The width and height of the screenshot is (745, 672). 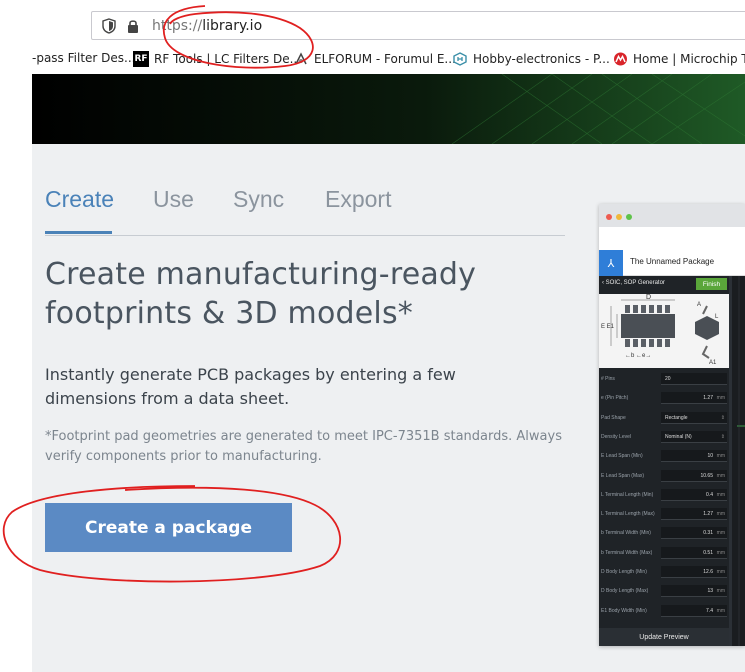 What do you see at coordinates (238, 37) in the screenshot?
I see `annotation-circle-url` at bounding box center [238, 37].